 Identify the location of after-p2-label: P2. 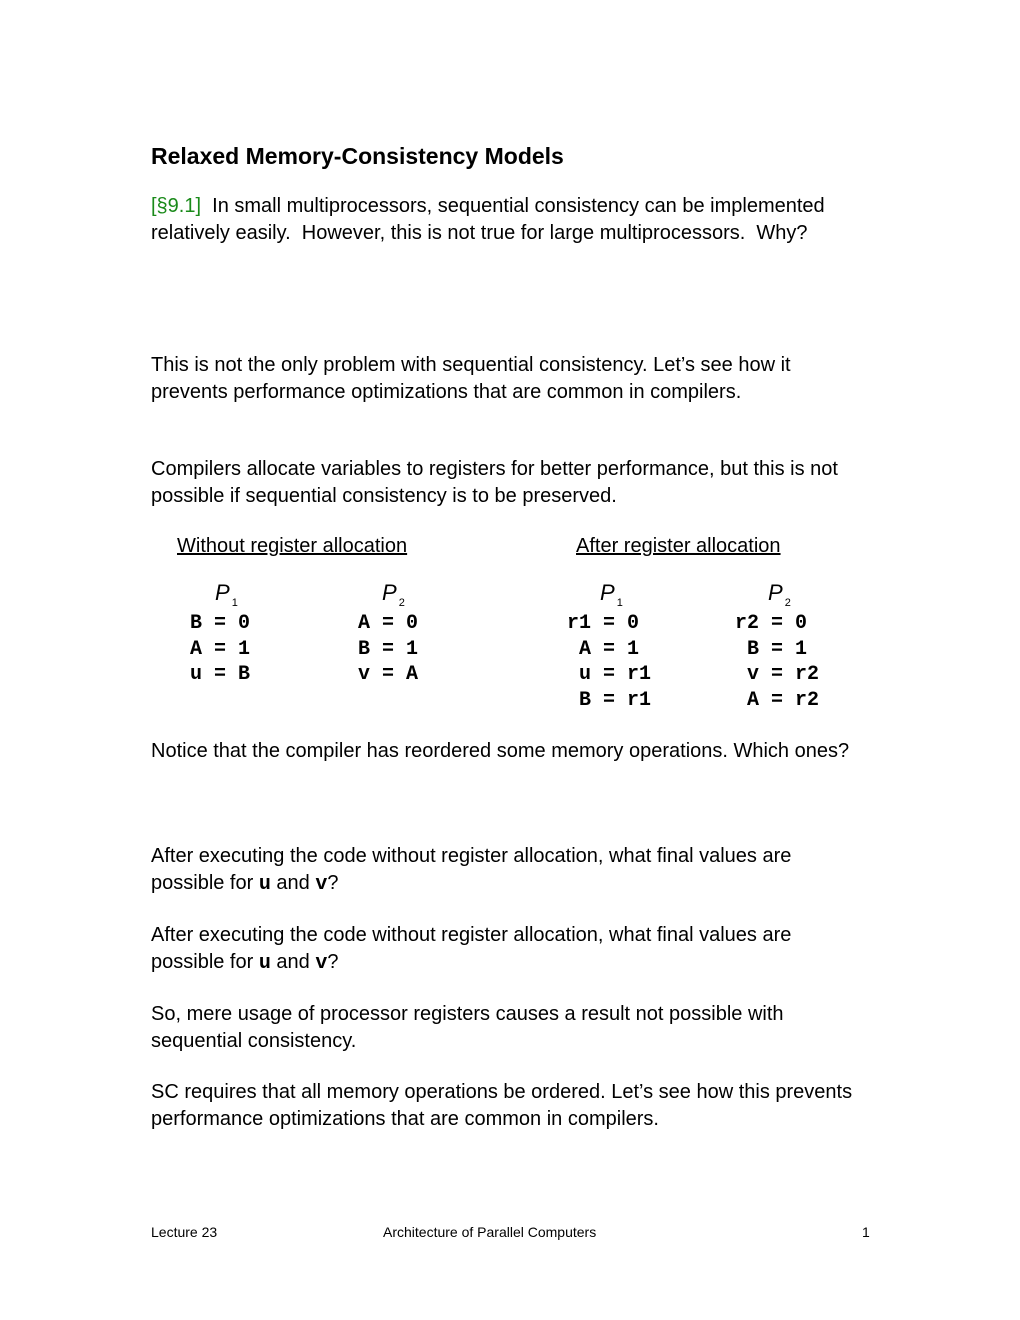
(779, 594).